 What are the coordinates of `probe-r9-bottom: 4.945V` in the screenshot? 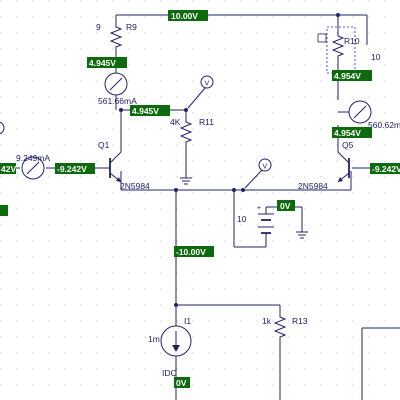 It's located at (107, 62).